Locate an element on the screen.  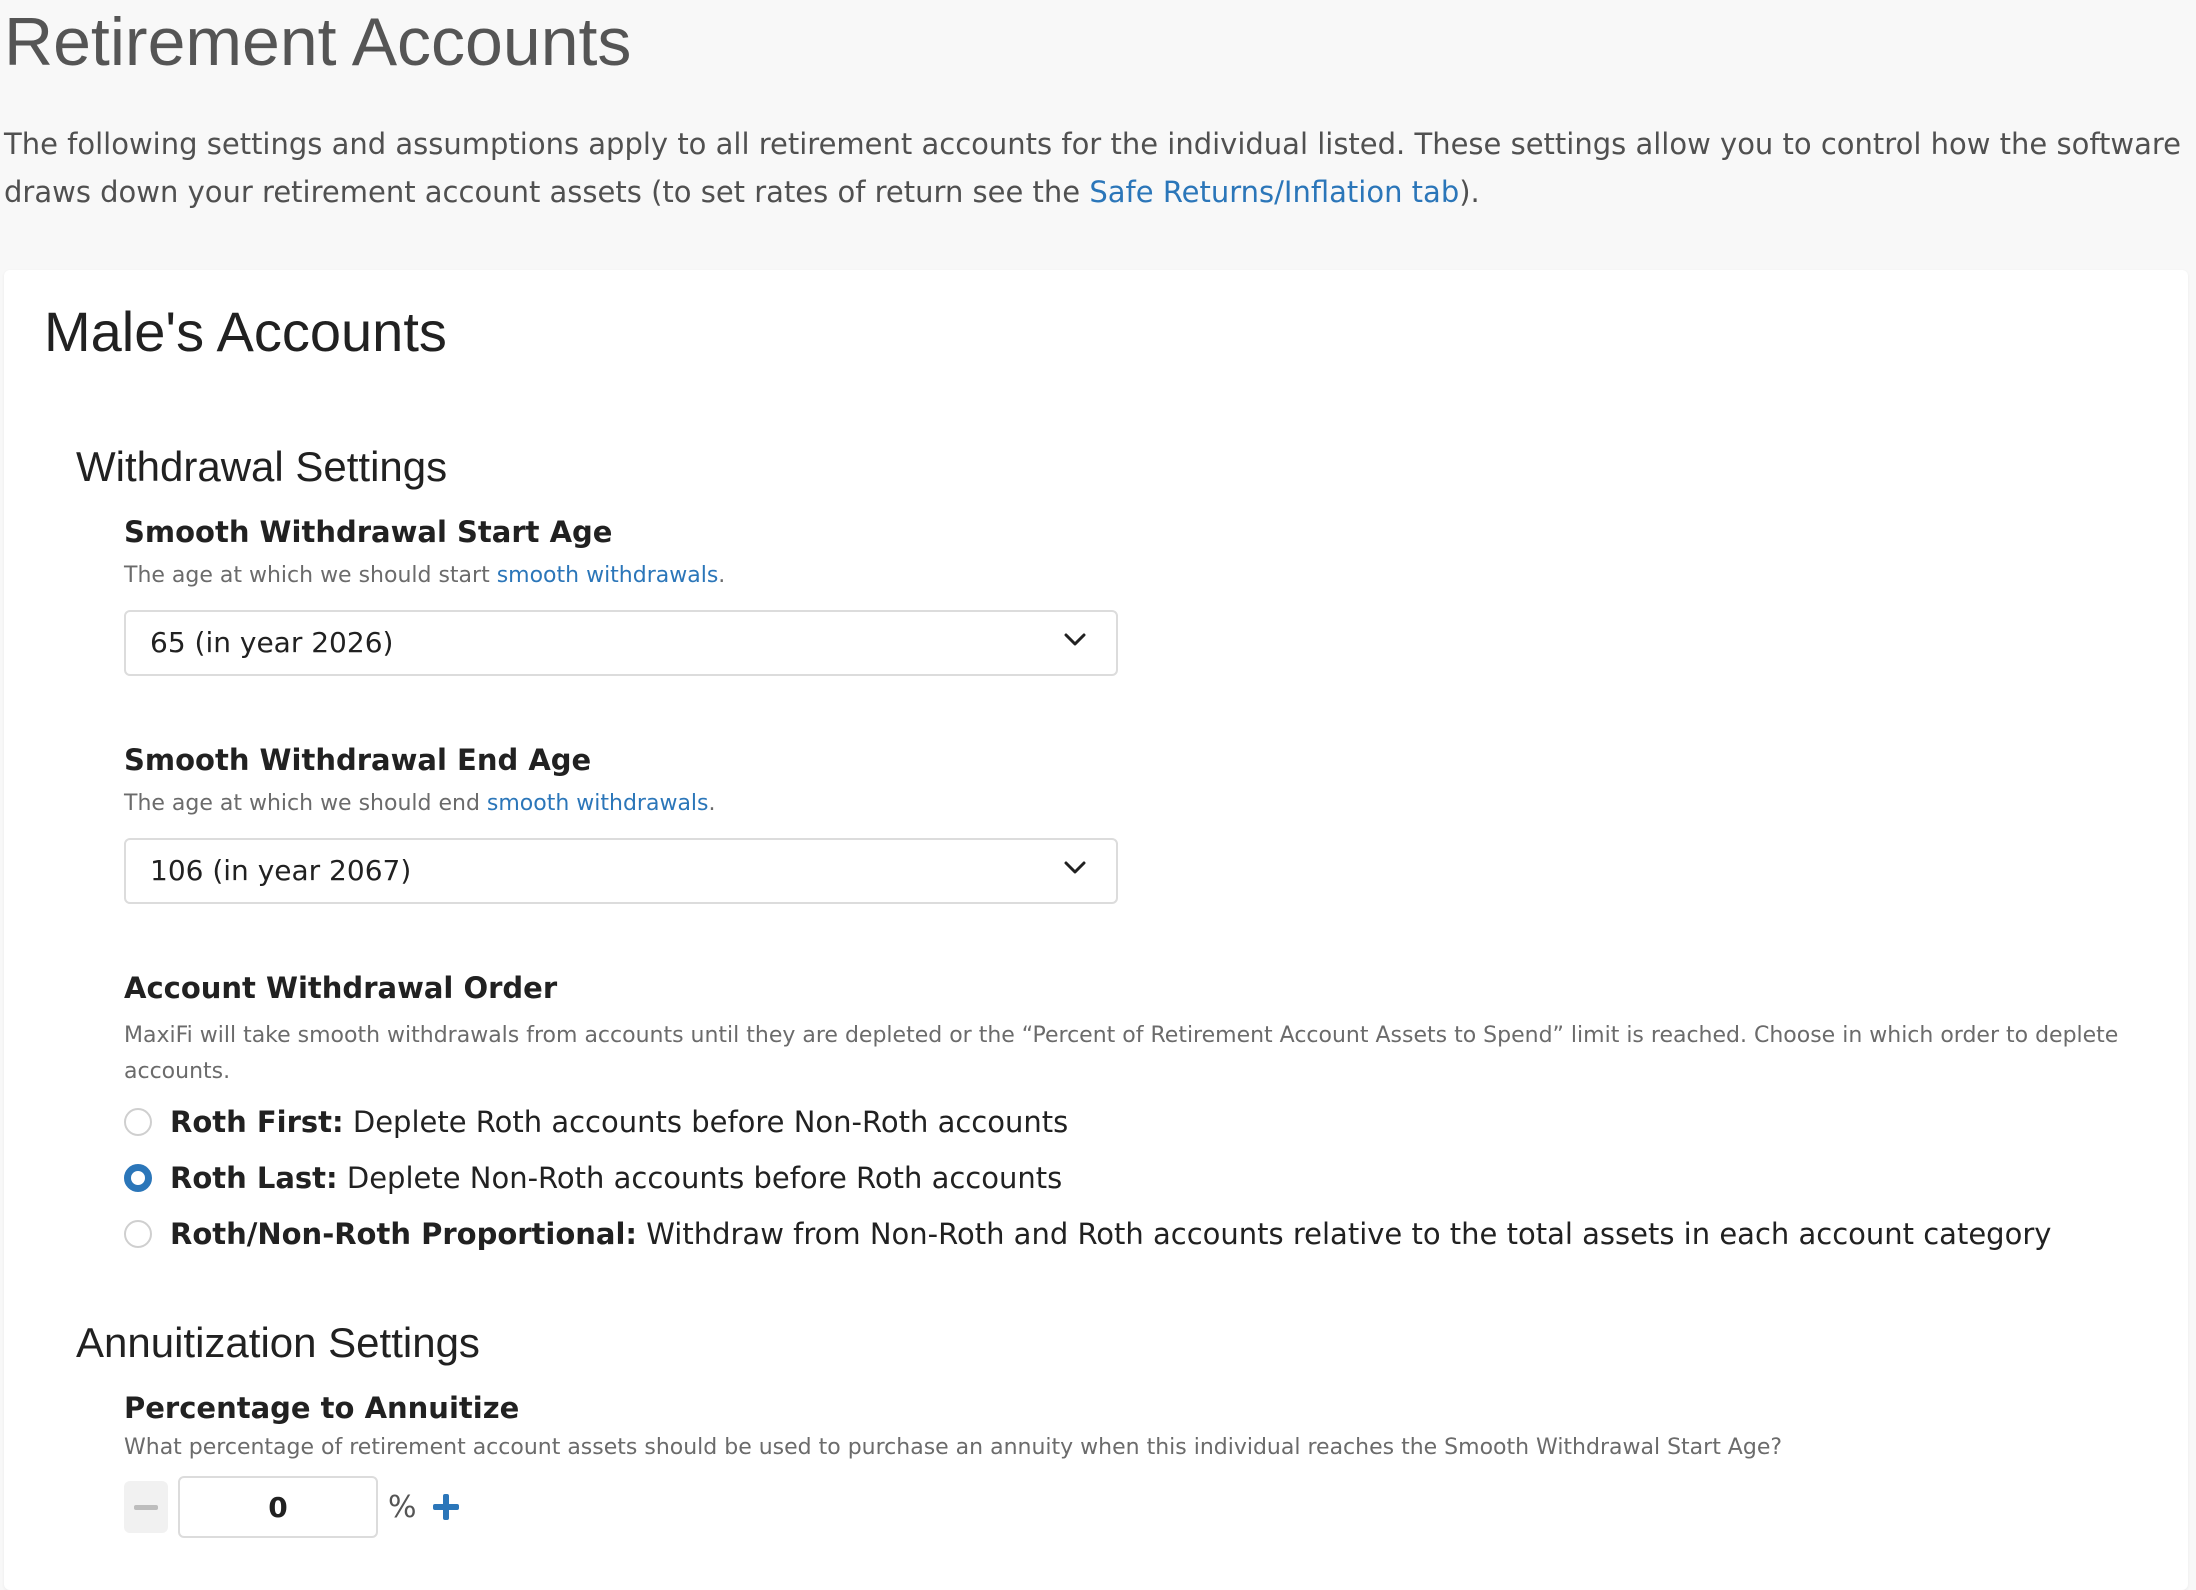
start-age-help-end: . is located at coordinates (722, 575).